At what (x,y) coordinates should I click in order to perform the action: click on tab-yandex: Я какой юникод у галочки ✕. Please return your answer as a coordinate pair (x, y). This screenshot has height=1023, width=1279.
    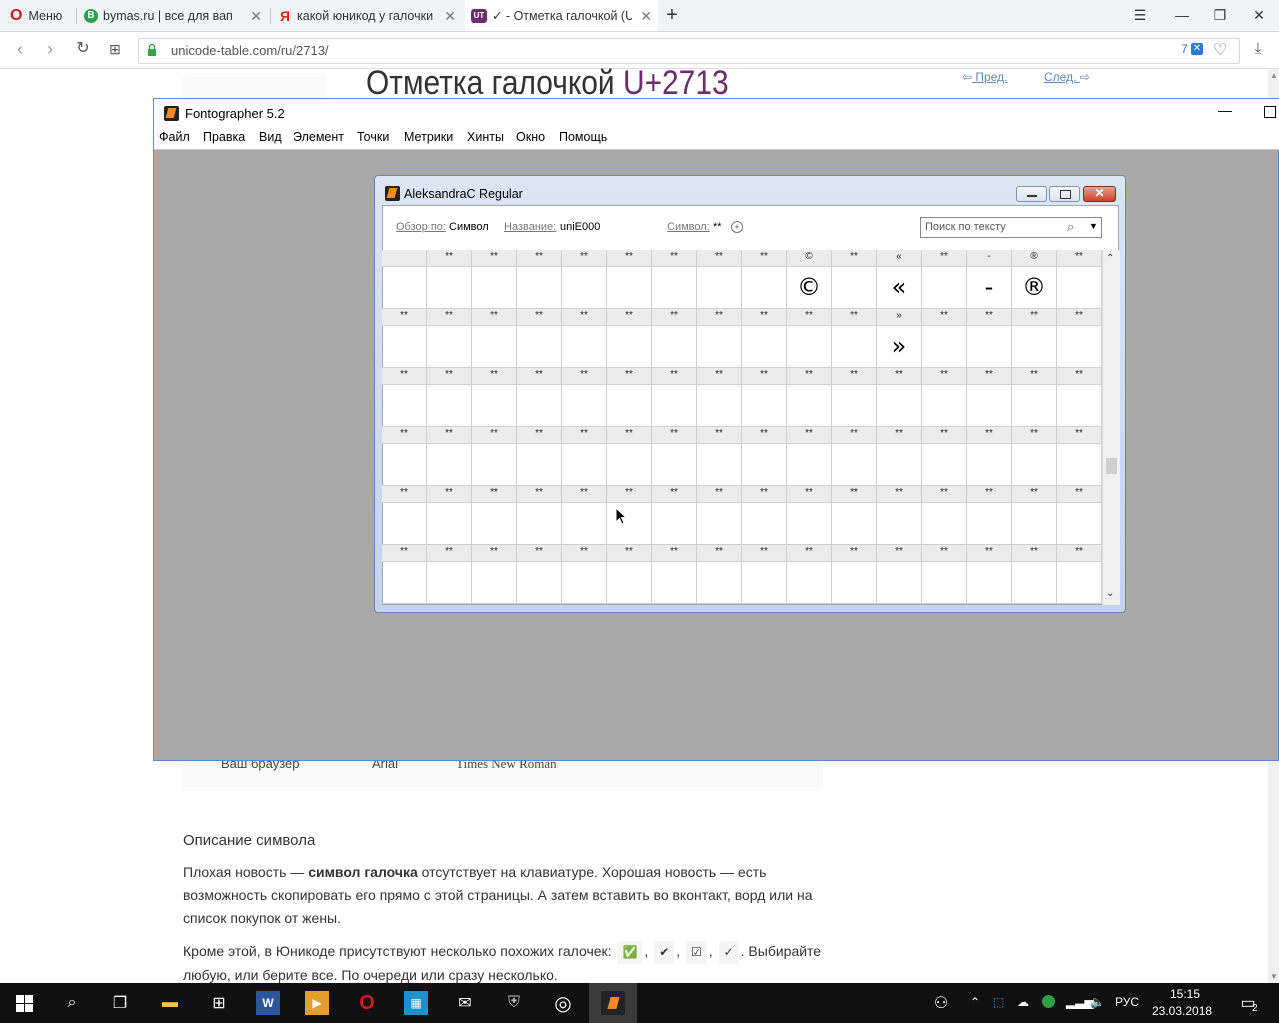
    Looking at the image, I should click on (367, 15).